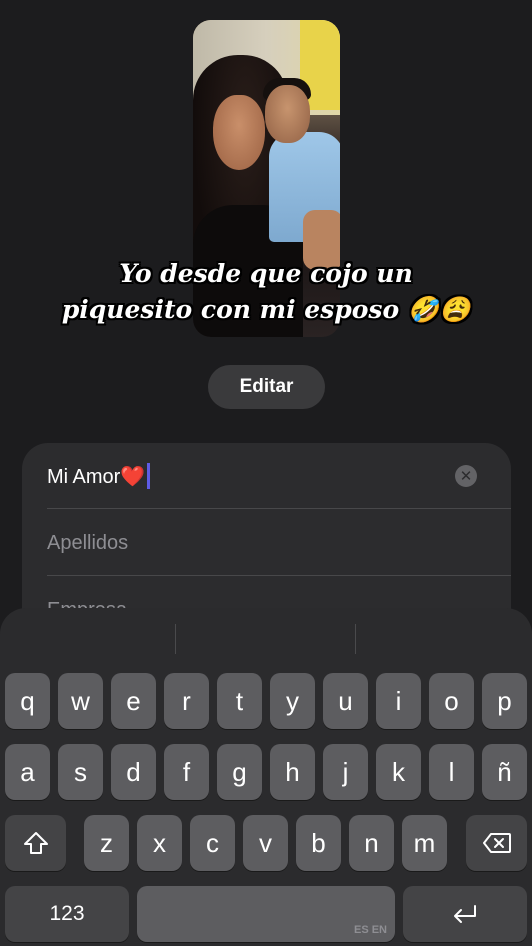 This screenshot has width=532, height=946. Describe the element at coordinates (96, 476) in the screenshot. I see `first-name-value: Mi Amor❤️` at that location.